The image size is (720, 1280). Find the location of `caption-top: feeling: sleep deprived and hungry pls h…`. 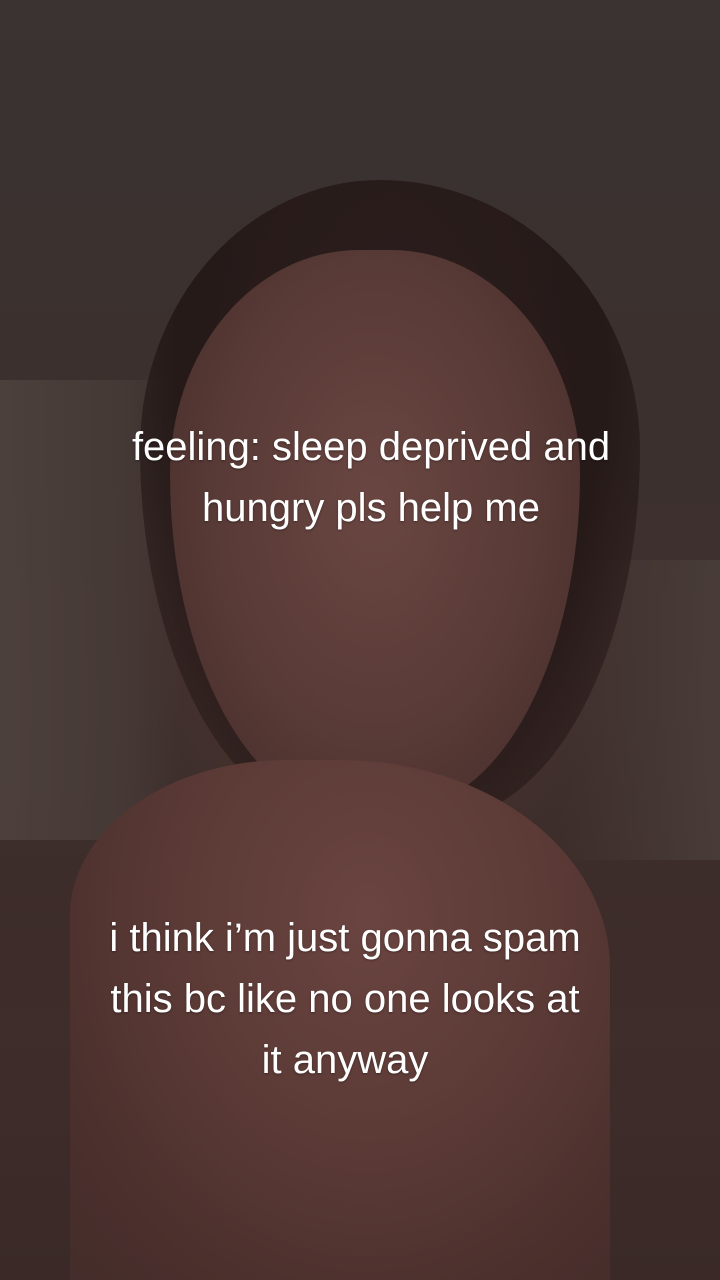

caption-top: feeling: sleep deprived and hungry pls h… is located at coordinates (371, 477).